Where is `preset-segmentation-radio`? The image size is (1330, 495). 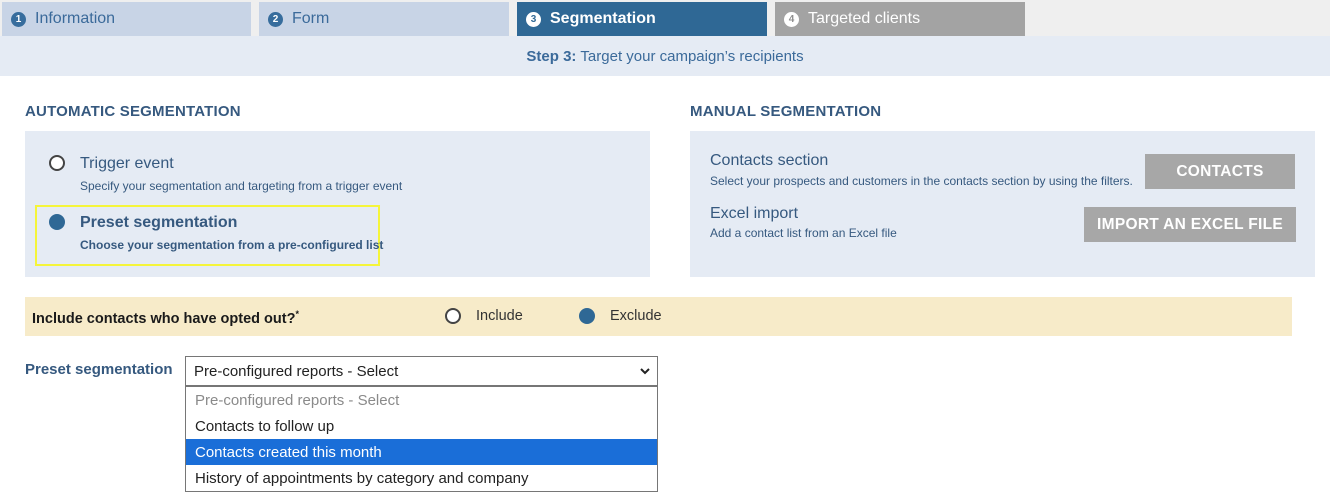
preset-segmentation-radio is located at coordinates (57, 222).